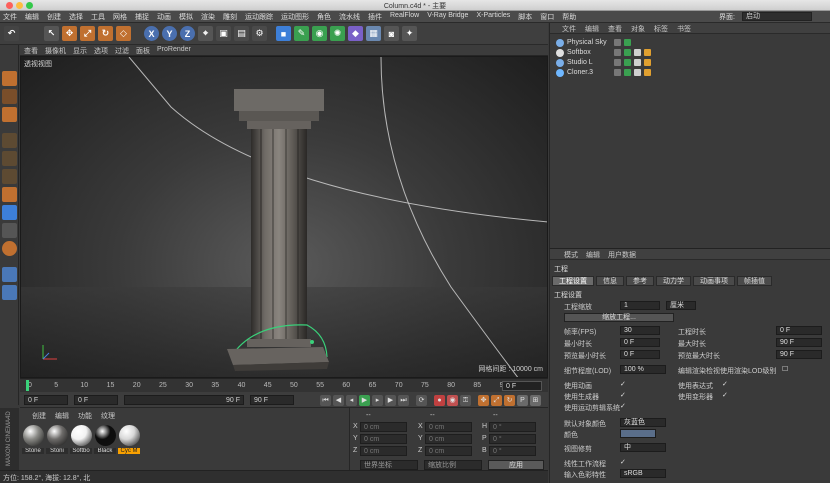  Describe the element at coordinates (208, 17) in the screenshot. I see `menu-item: 渲染` at that location.